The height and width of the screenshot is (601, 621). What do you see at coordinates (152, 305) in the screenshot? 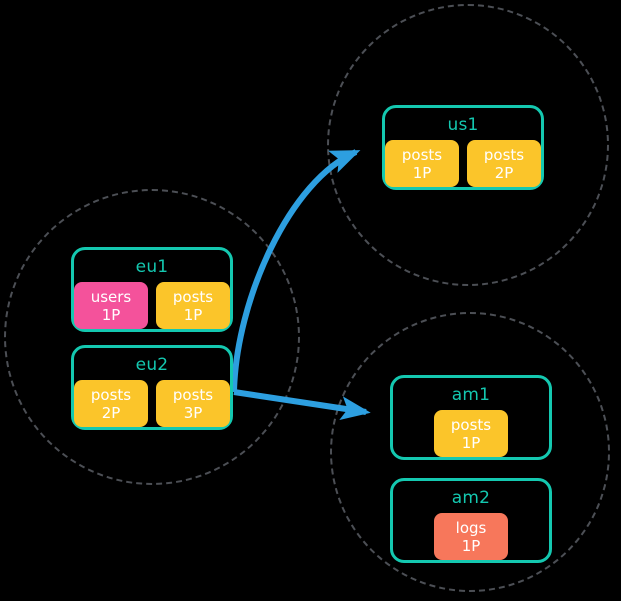
I see `node-eu1-shards: users 1P posts 1P` at bounding box center [152, 305].